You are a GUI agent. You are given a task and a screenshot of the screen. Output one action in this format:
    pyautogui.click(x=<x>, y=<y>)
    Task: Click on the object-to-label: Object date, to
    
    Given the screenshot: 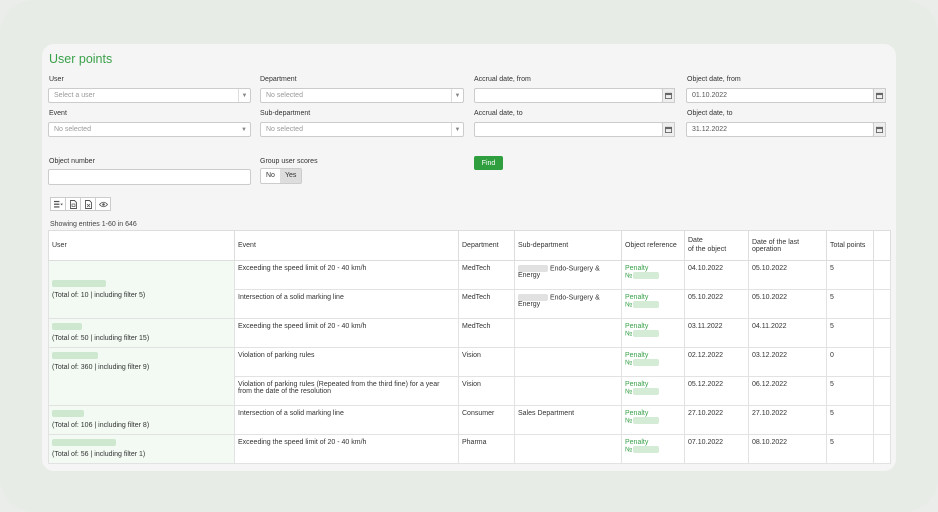 What is the action you would take?
    pyautogui.click(x=710, y=113)
    